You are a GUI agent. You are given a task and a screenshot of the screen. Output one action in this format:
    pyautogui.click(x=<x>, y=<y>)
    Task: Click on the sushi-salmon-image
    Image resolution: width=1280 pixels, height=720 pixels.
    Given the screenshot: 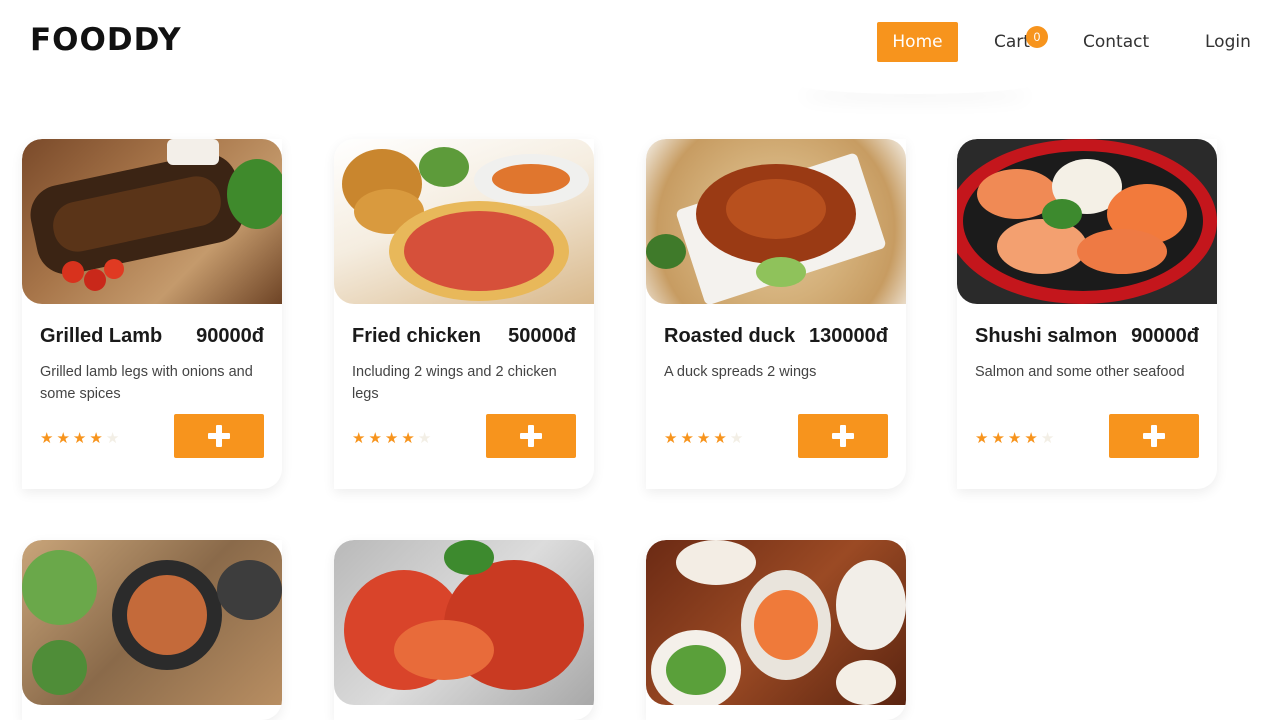 What is the action you would take?
    pyautogui.click(x=1087, y=221)
    